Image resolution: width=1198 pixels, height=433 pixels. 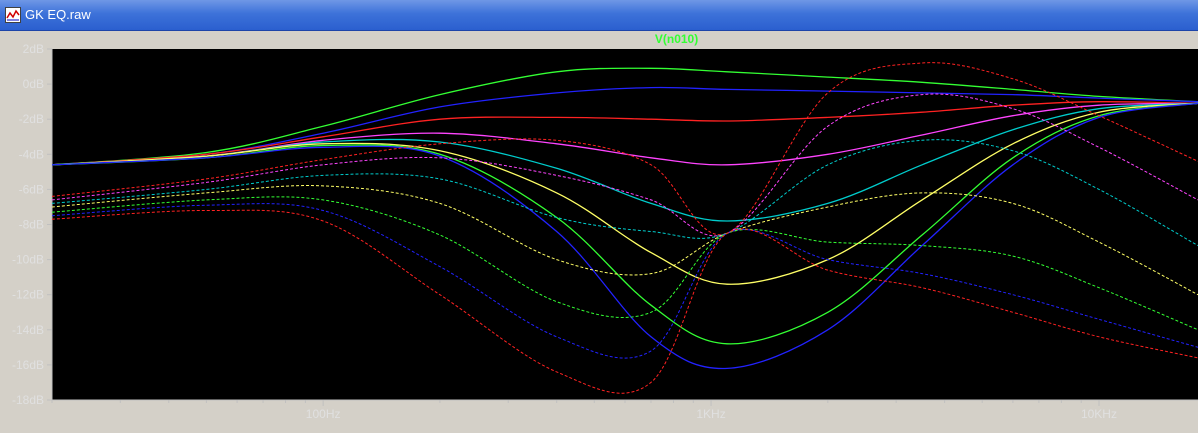 What do you see at coordinates (28, 400) in the screenshot?
I see `y-tick-label: -18dB` at bounding box center [28, 400].